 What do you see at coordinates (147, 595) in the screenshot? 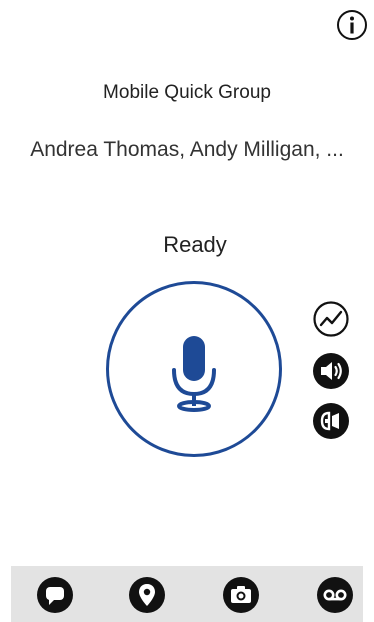
I see `location-icon` at bounding box center [147, 595].